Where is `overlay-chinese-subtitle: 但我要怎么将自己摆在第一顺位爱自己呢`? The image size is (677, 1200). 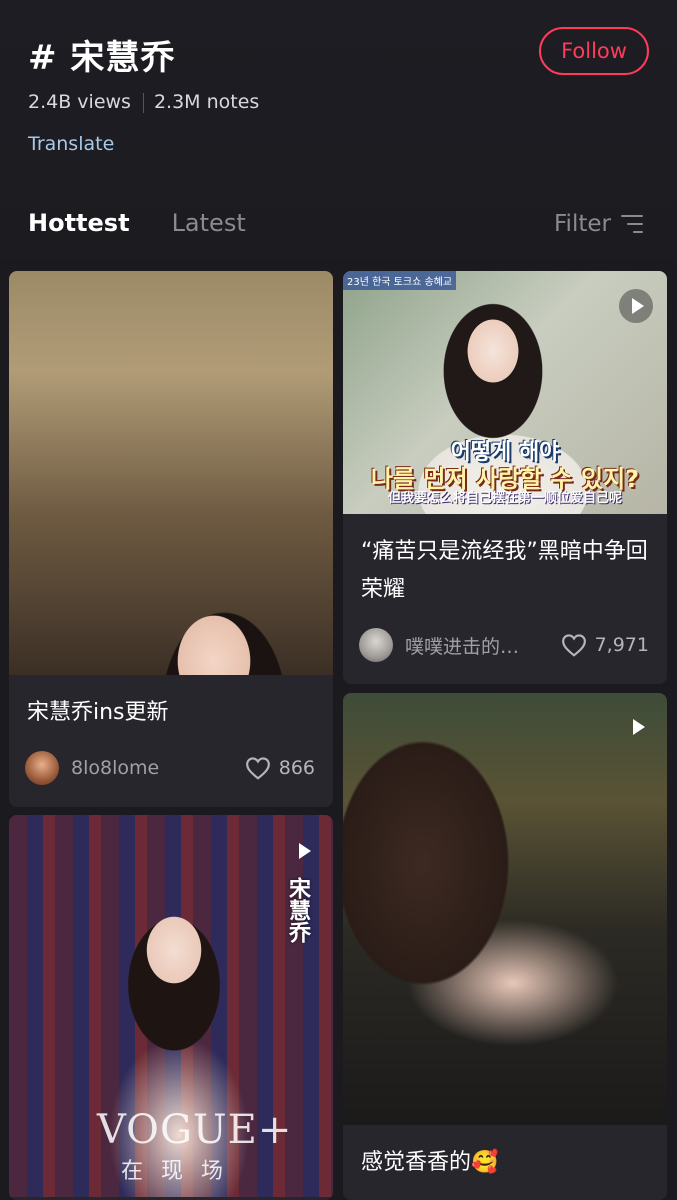
overlay-chinese-subtitle: 但我要怎么将自己摆在第一顺位爱自己呢 is located at coordinates (504, 498).